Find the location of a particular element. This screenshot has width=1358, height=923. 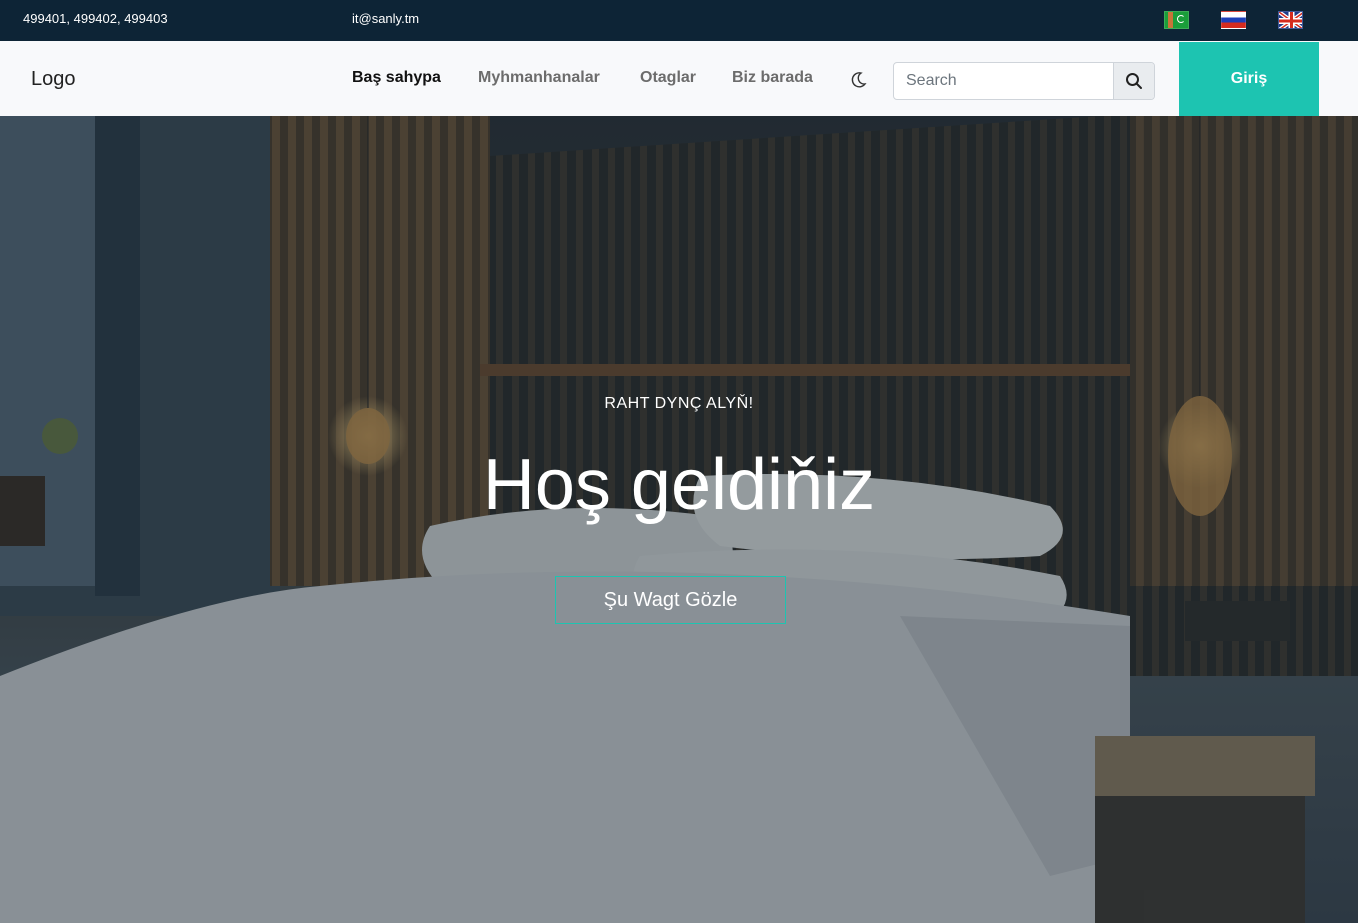

search-icon is located at coordinates (1134, 81).